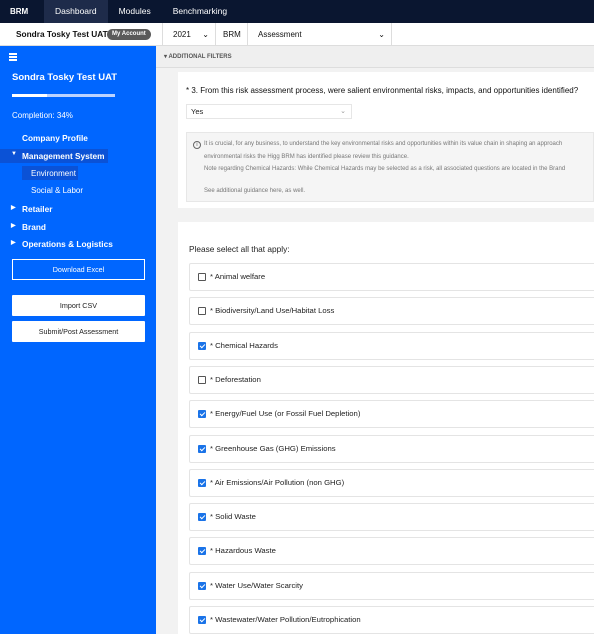 The height and width of the screenshot is (634, 594). Describe the element at coordinates (55, 138) in the screenshot. I see `sidebar-item-company-profile: Company Profile` at that location.